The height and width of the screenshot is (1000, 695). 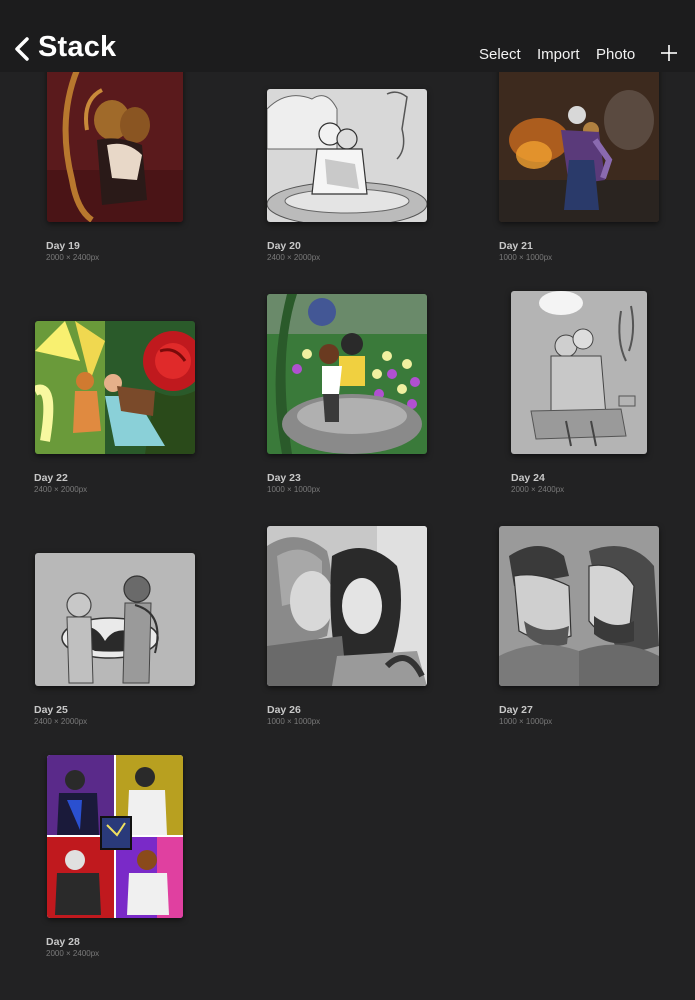 I want to click on photo-button: Photo, so click(x=615, y=54).